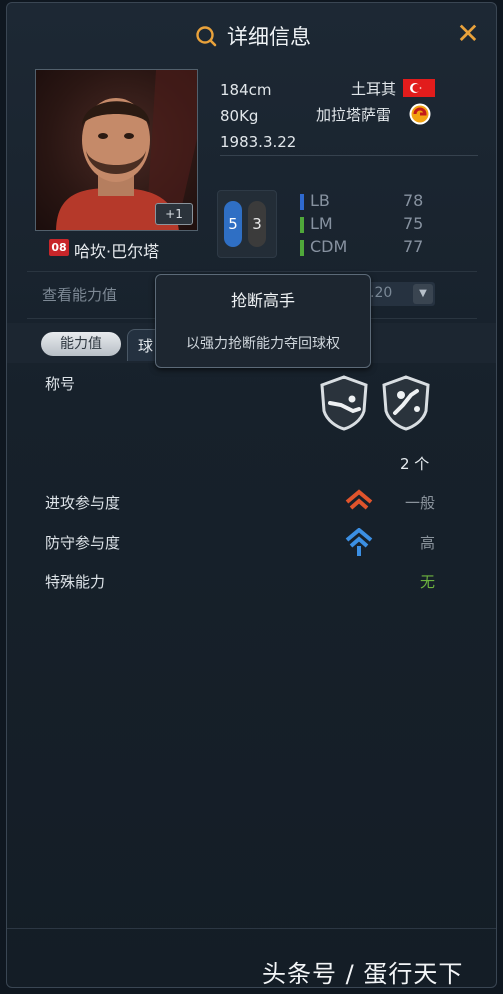 The image size is (503, 994). What do you see at coordinates (59, 247) in the screenshot?
I see `jersey-number-badge: 08` at bounding box center [59, 247].